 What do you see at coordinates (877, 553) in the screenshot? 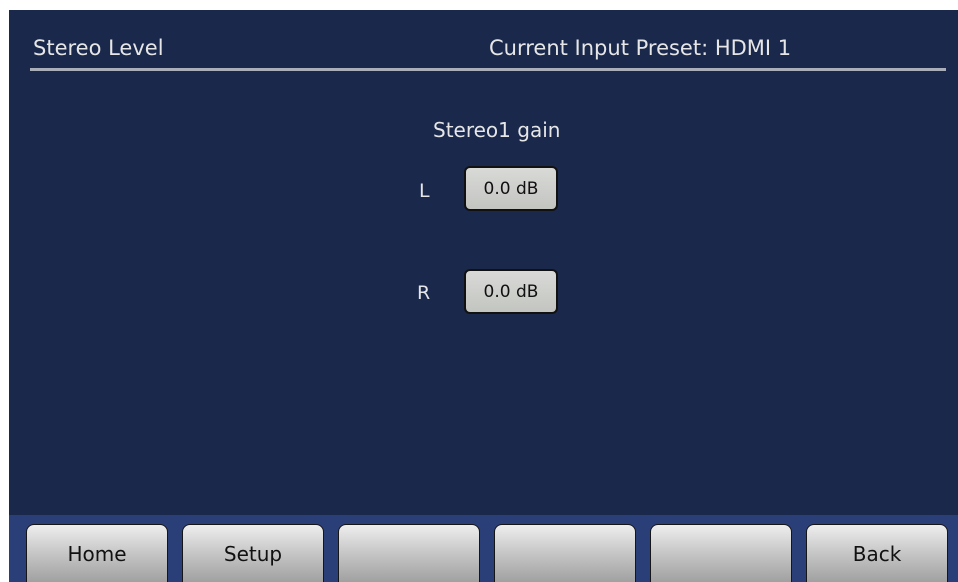
I see `back-button: Back` at bounding box center [877, 553].